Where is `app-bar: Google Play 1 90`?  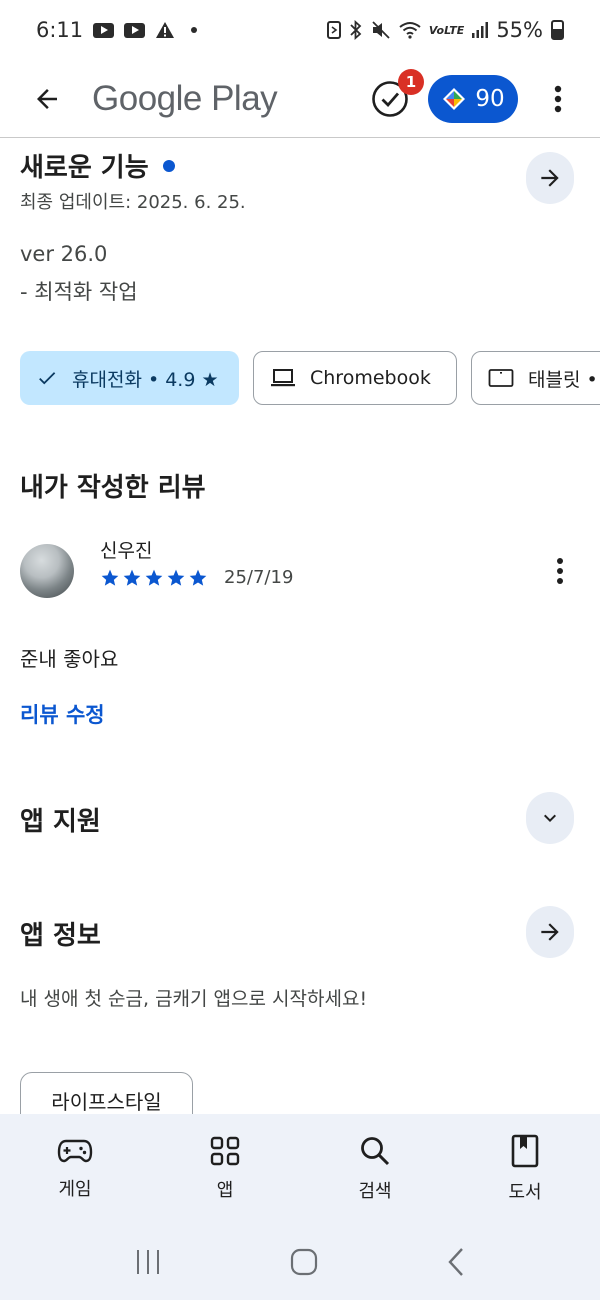
app-bar: Google Play 1 90 is located at coordinates (300, 99).